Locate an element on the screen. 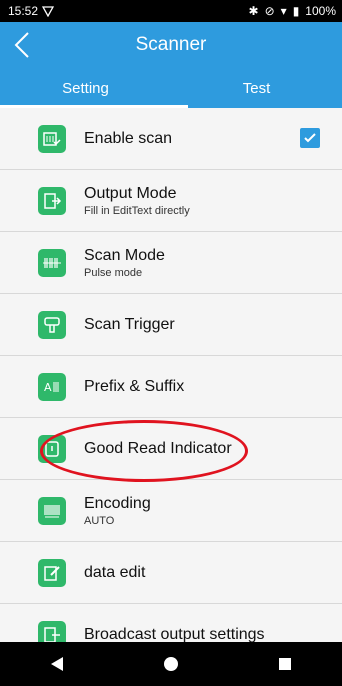  list-item-broadcast-output: Broadcast output settings is located at coordinates (171, 623).